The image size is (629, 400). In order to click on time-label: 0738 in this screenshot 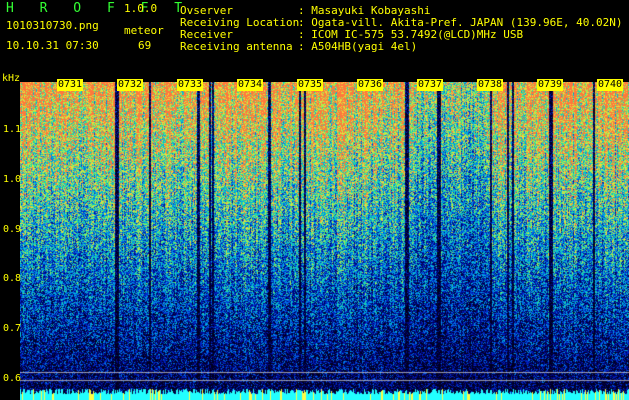, I will do `click(490, 85)`.